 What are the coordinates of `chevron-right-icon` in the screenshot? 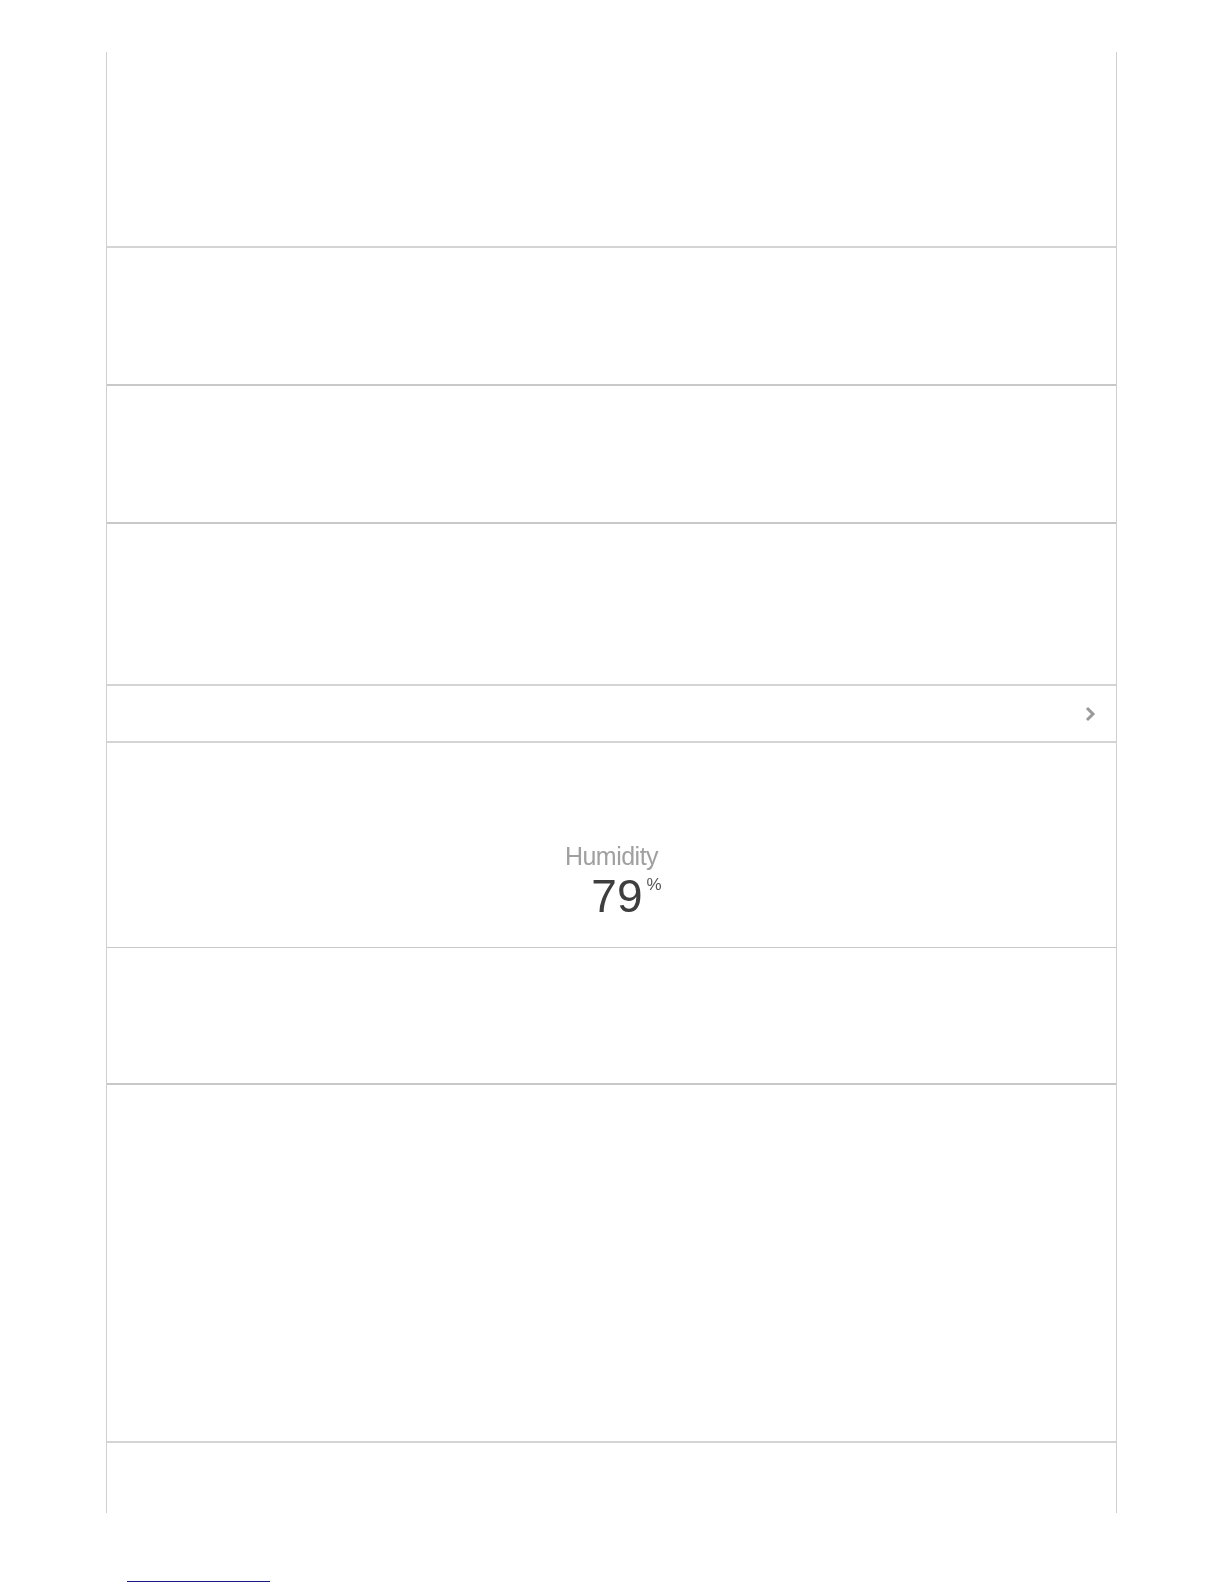 It's located at (1090, 713).